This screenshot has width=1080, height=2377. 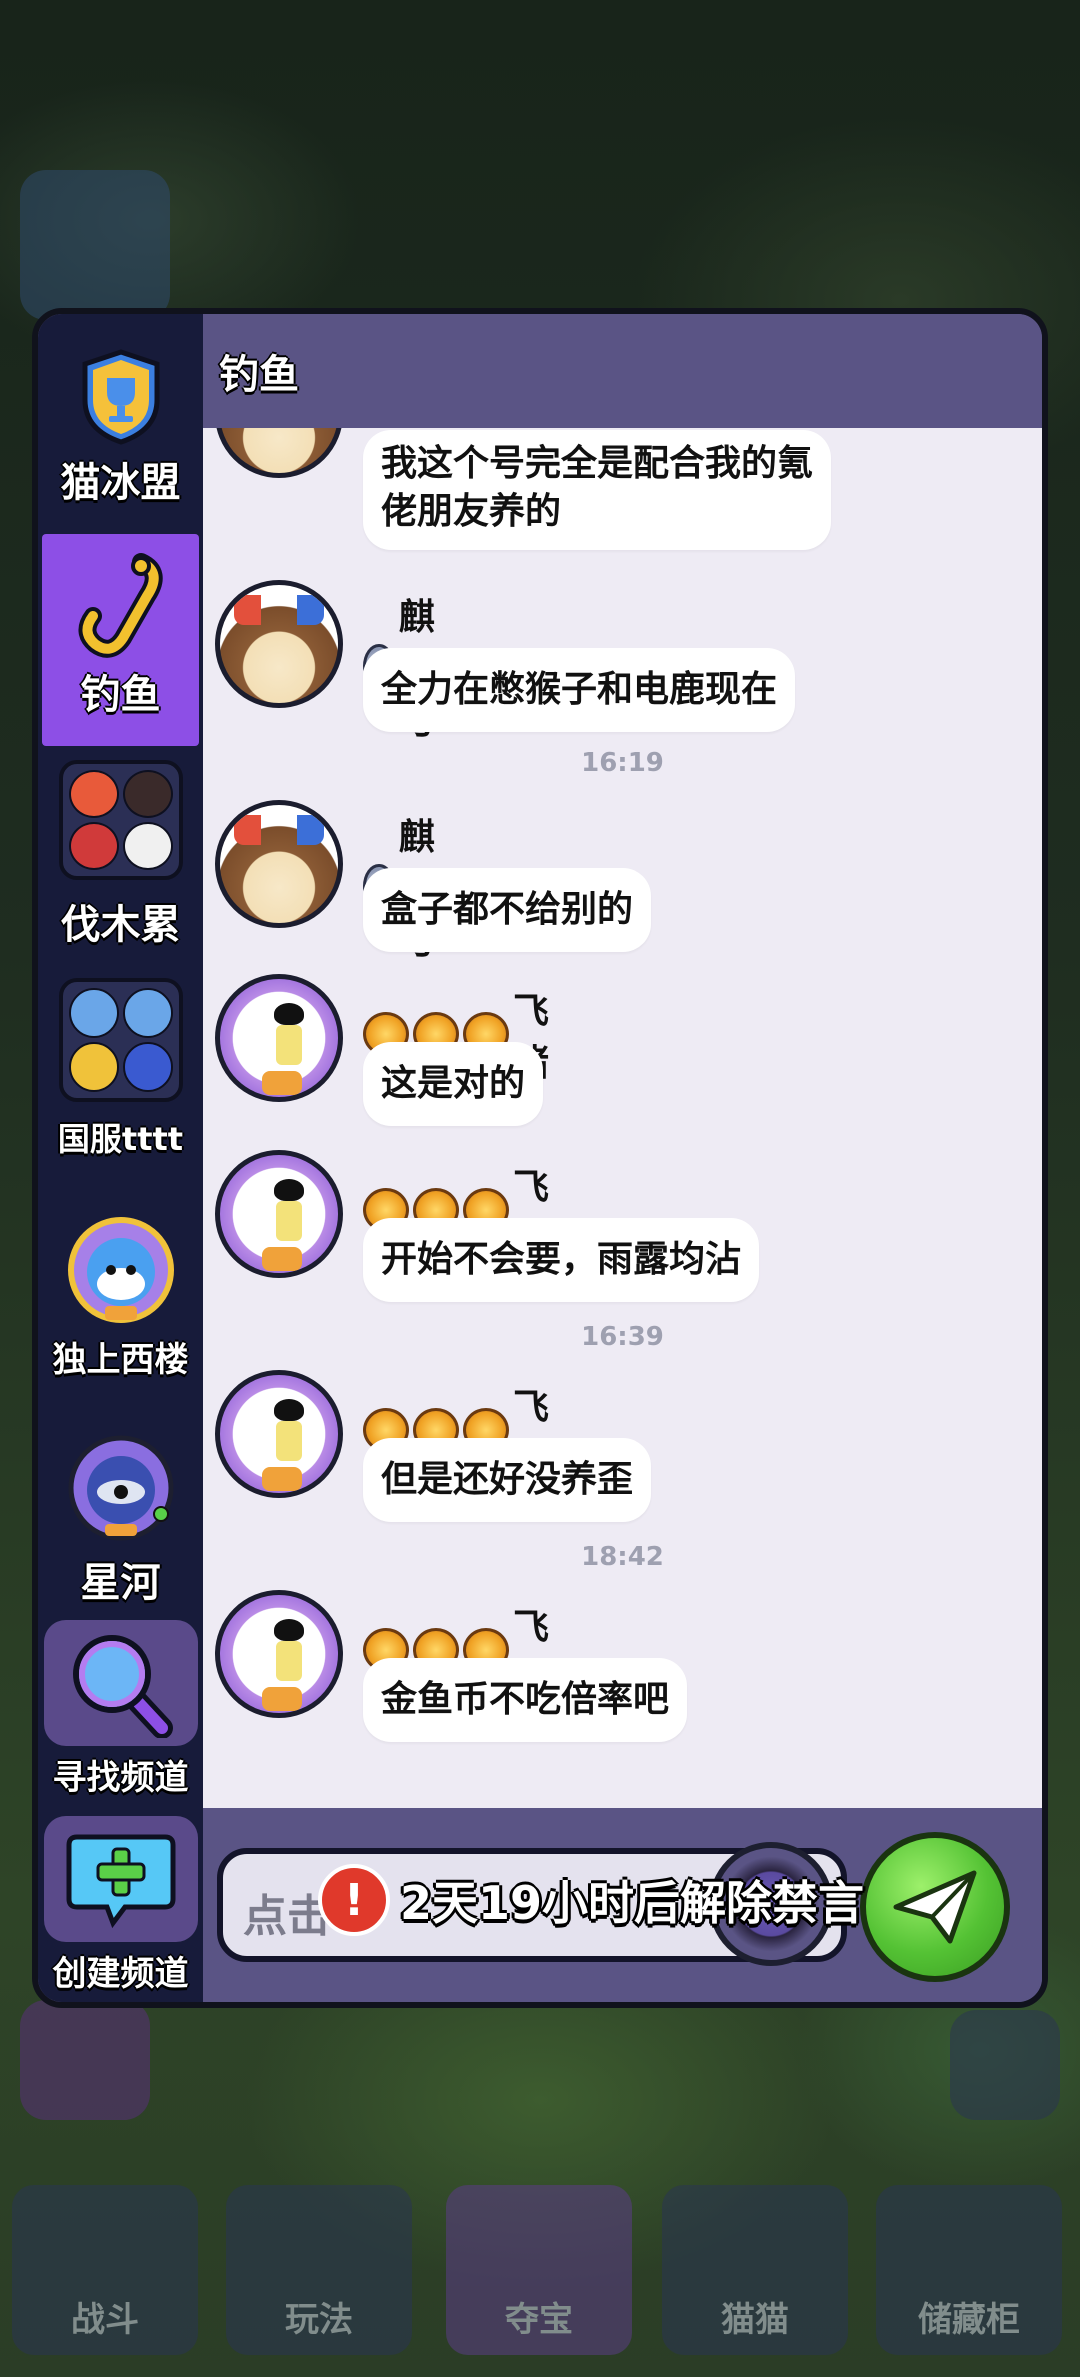 I want to click on message-bubble: 盒子都不给别的, so click(x=507, y=910).